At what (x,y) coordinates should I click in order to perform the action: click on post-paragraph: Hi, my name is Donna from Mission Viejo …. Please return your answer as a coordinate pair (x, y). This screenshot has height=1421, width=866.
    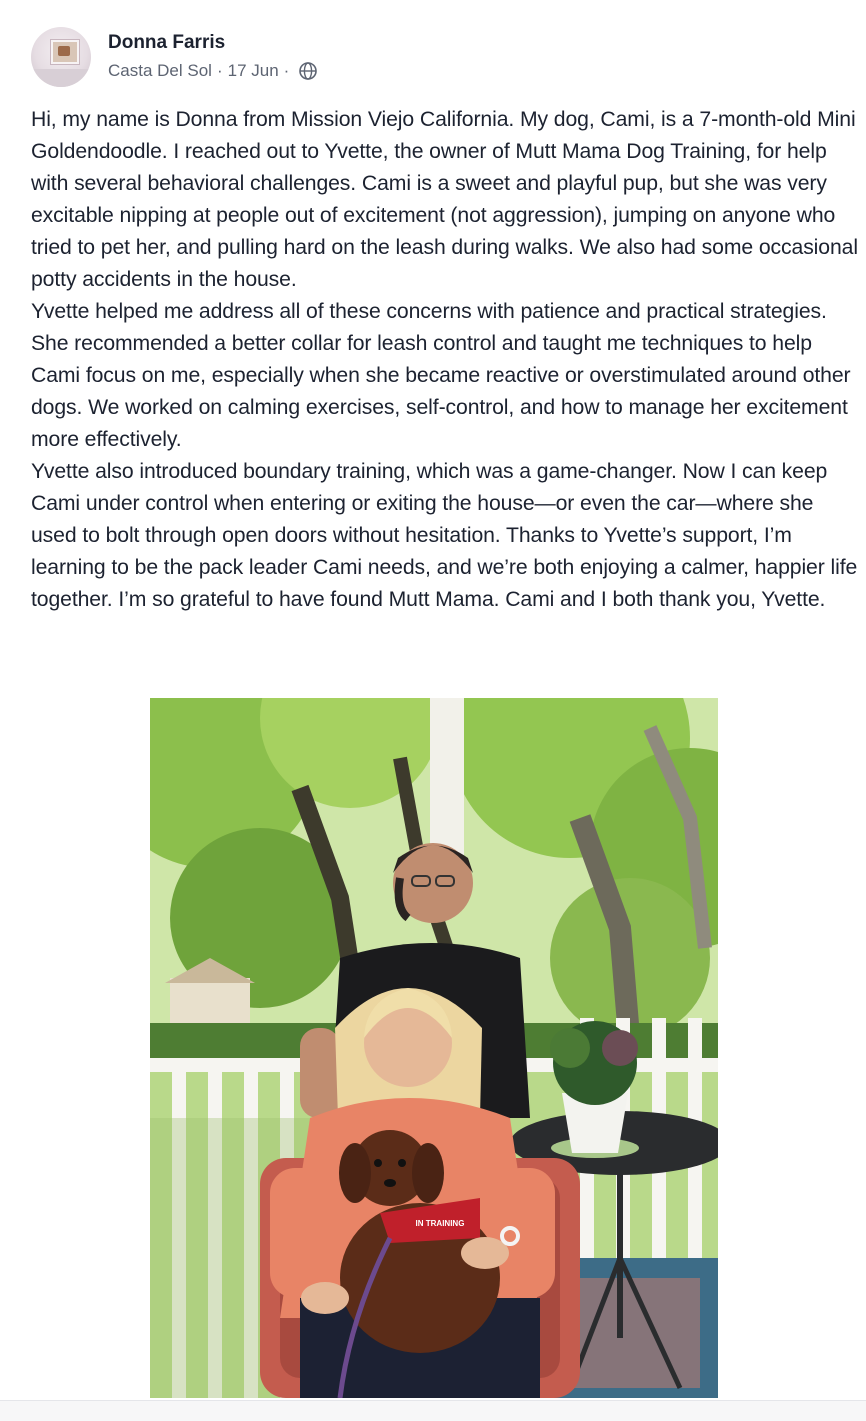
    Looking at the image, I should click on (444, 199).